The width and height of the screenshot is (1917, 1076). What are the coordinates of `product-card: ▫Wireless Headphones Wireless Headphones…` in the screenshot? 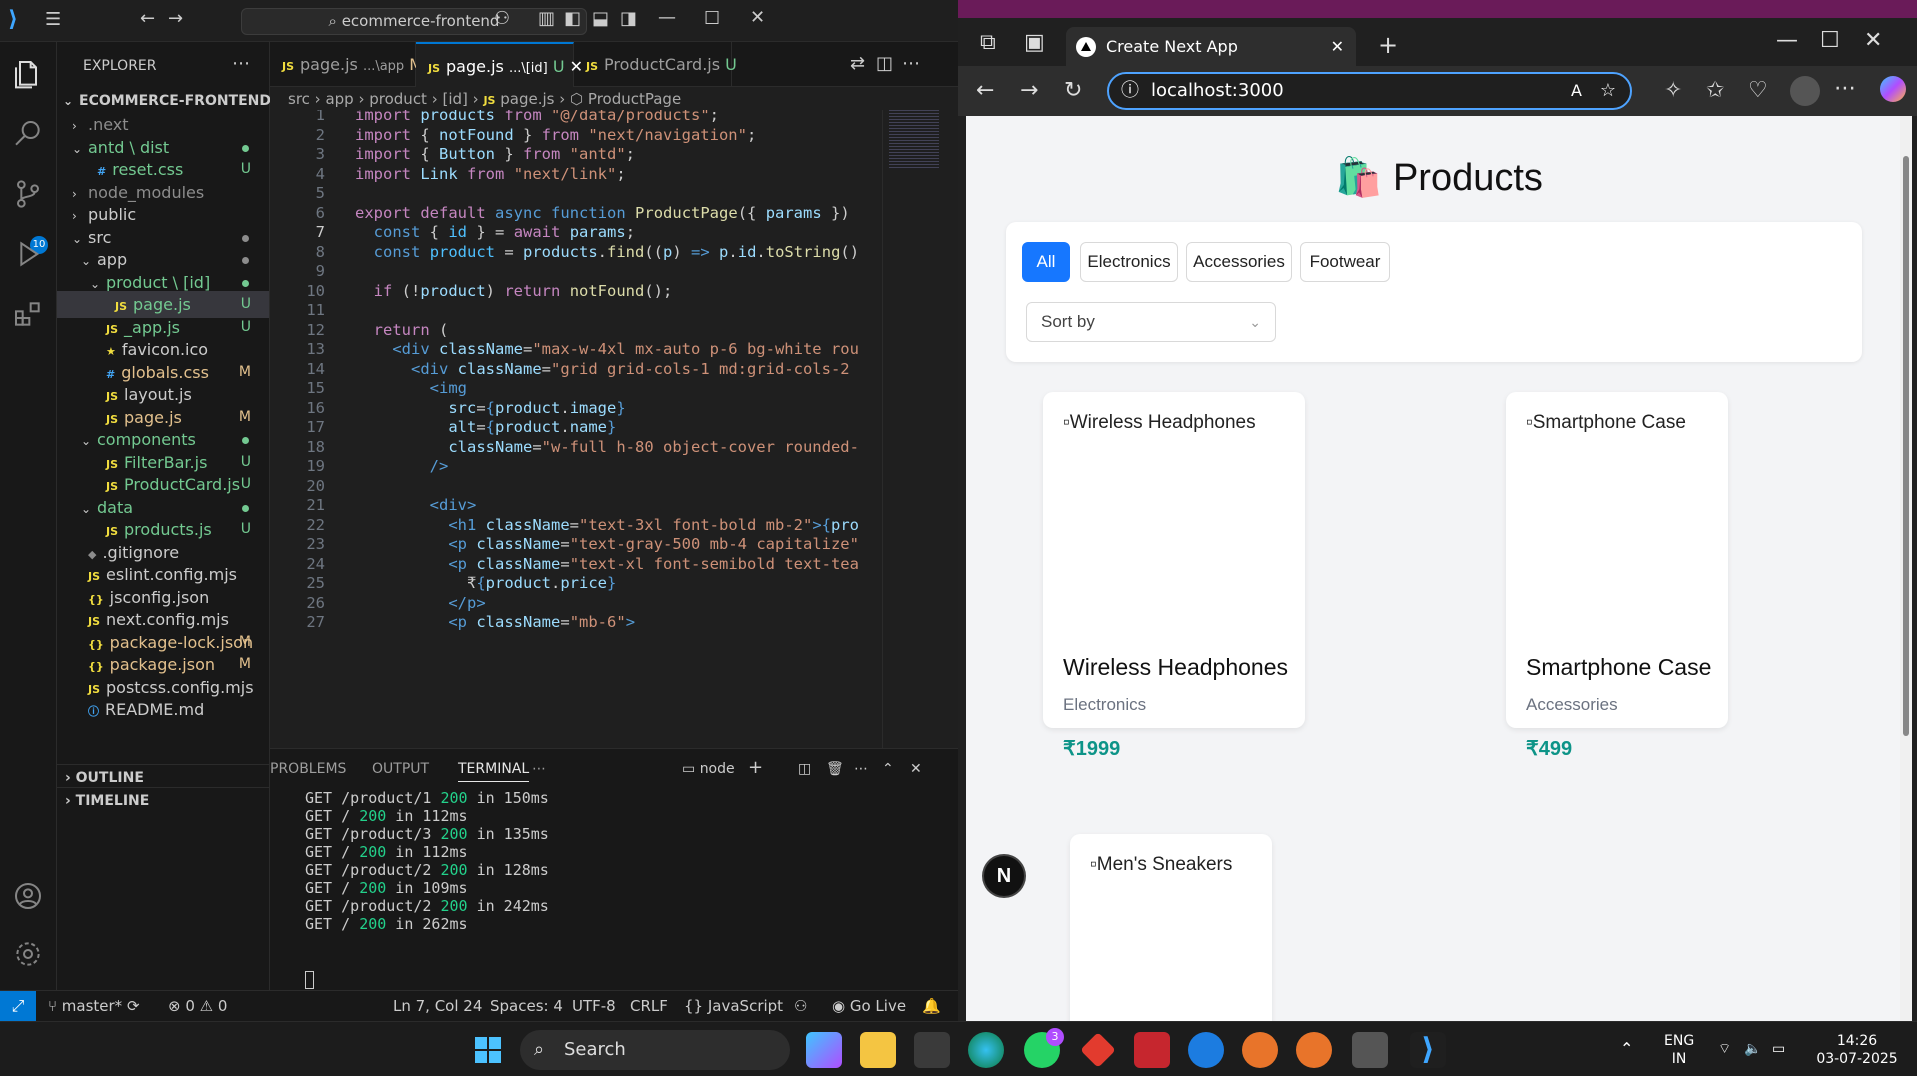 It's located at (1174, 576).